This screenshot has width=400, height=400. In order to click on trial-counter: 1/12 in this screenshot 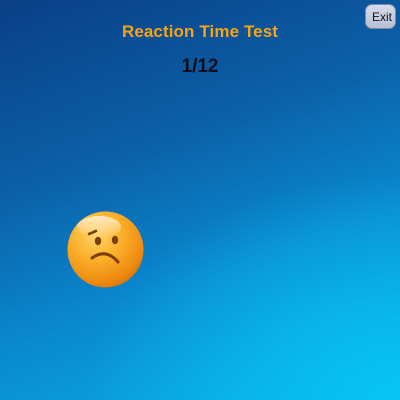, I will do `click(200, 66)`.